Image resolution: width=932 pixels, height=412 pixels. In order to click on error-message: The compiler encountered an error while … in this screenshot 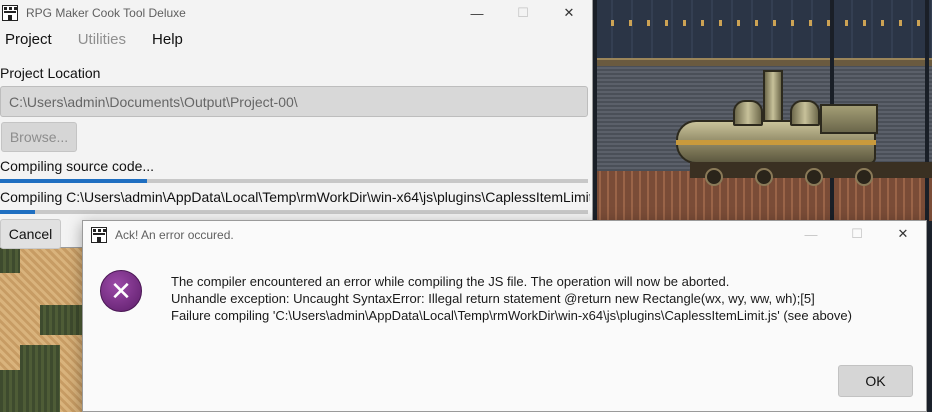, I will do `click(511, 298)`.